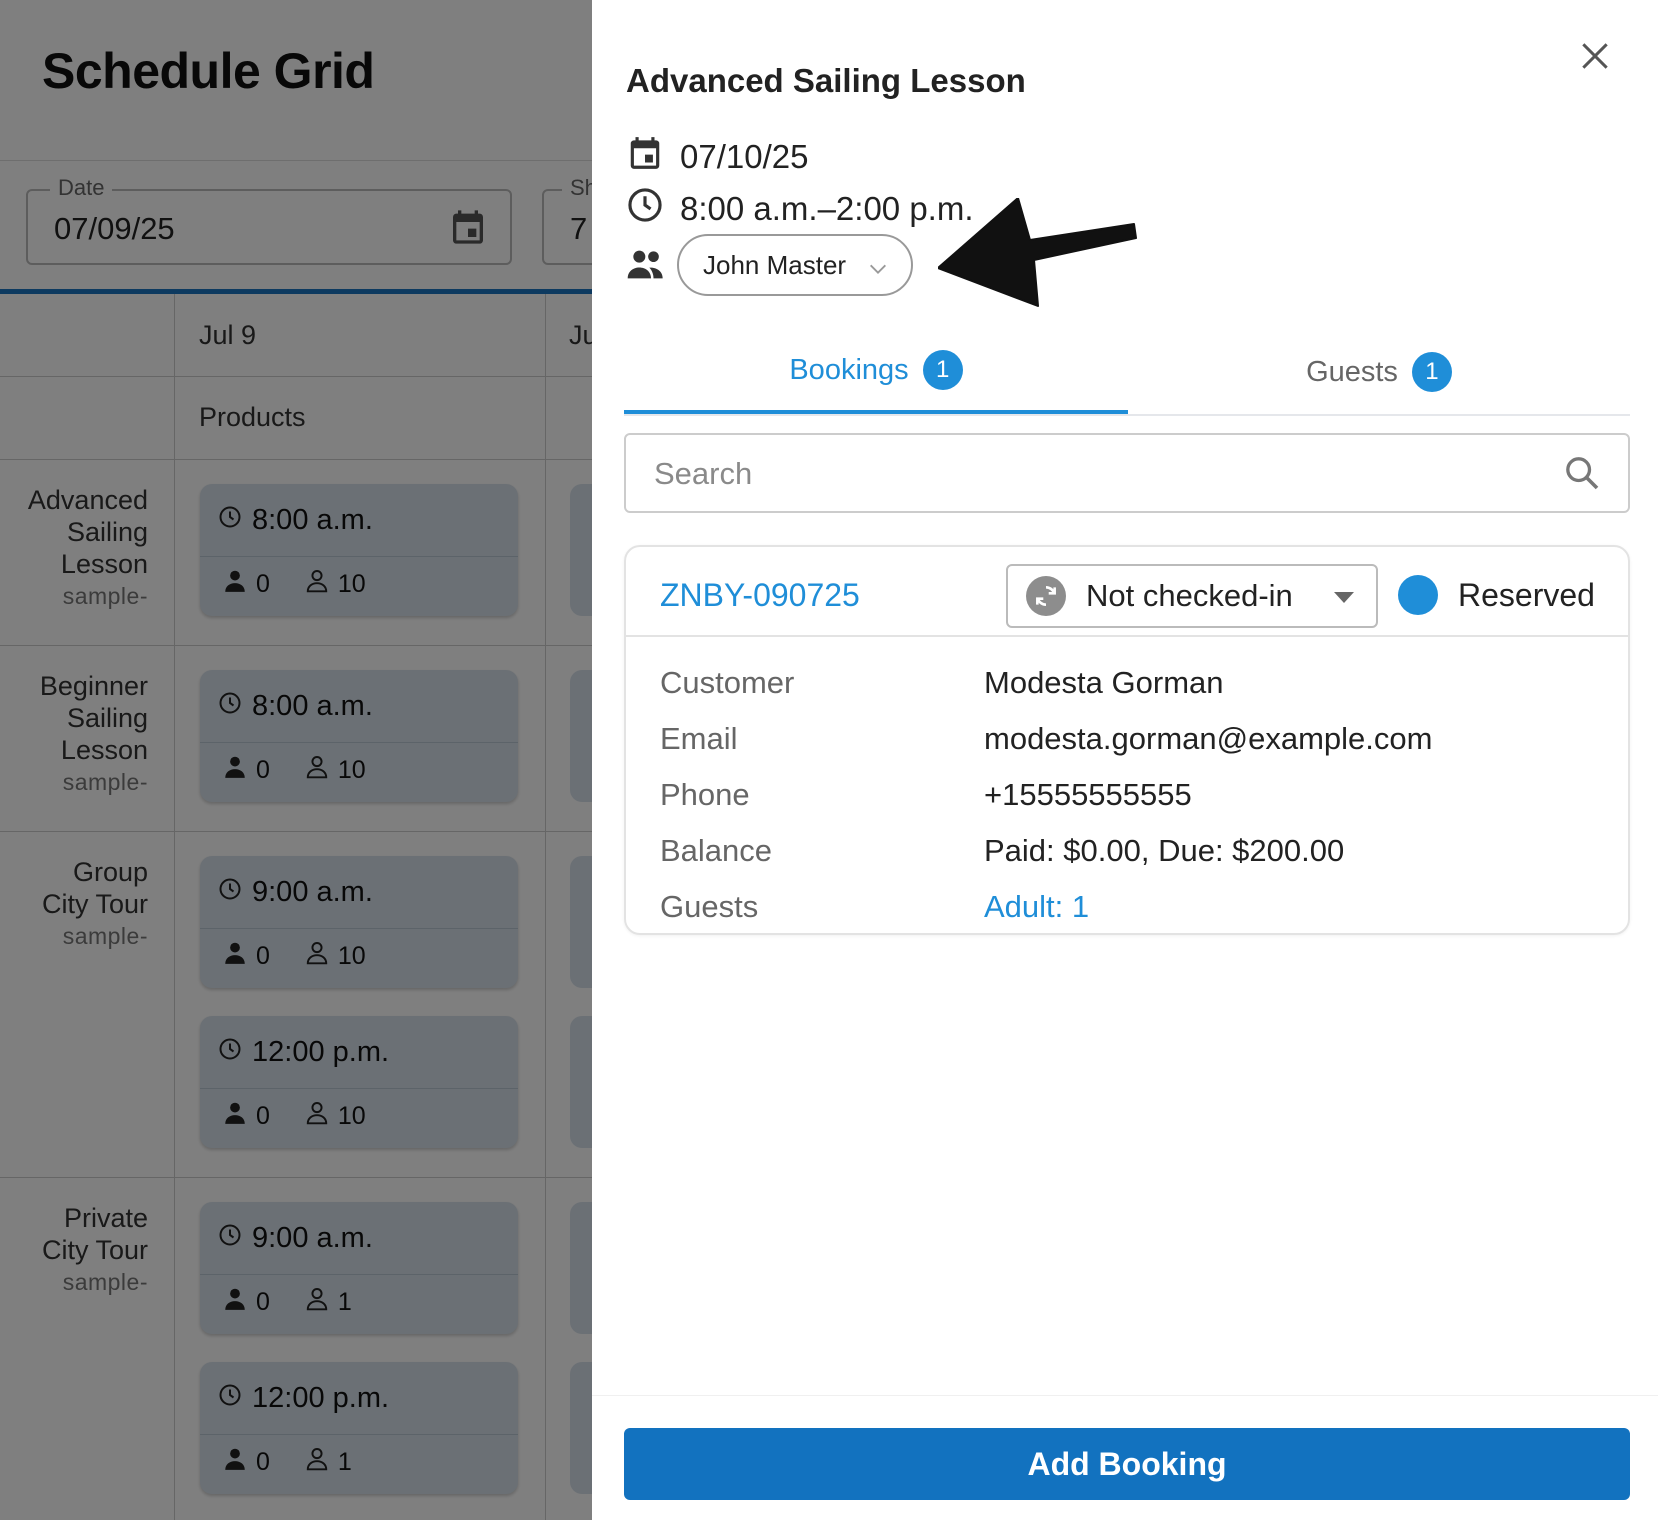 The image size is (1658, 1521). Describe the element at coordinates (1595, 56) in the screenshot. I see `close-icon` at that location.